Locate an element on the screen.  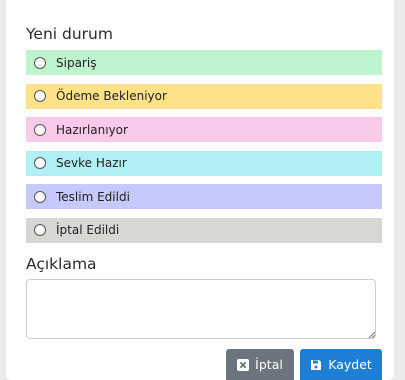
floppy-disk-icon is located at coordinates (316, 364).